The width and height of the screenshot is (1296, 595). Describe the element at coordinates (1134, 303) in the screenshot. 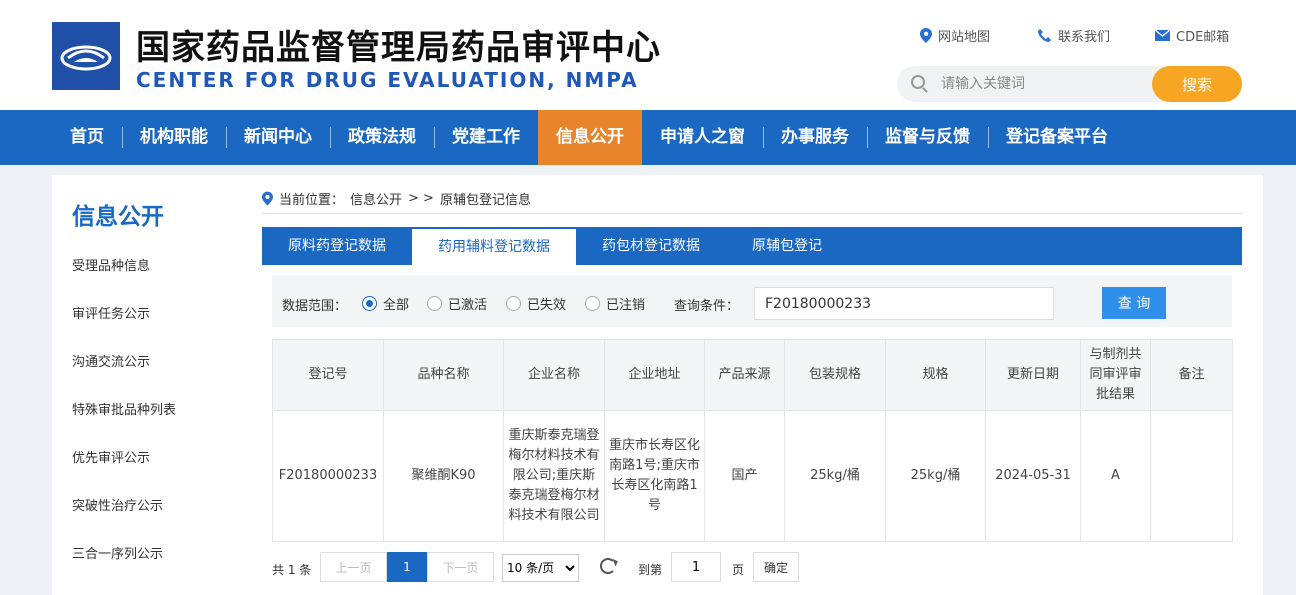

I see `query-button: 查 询` at that location.